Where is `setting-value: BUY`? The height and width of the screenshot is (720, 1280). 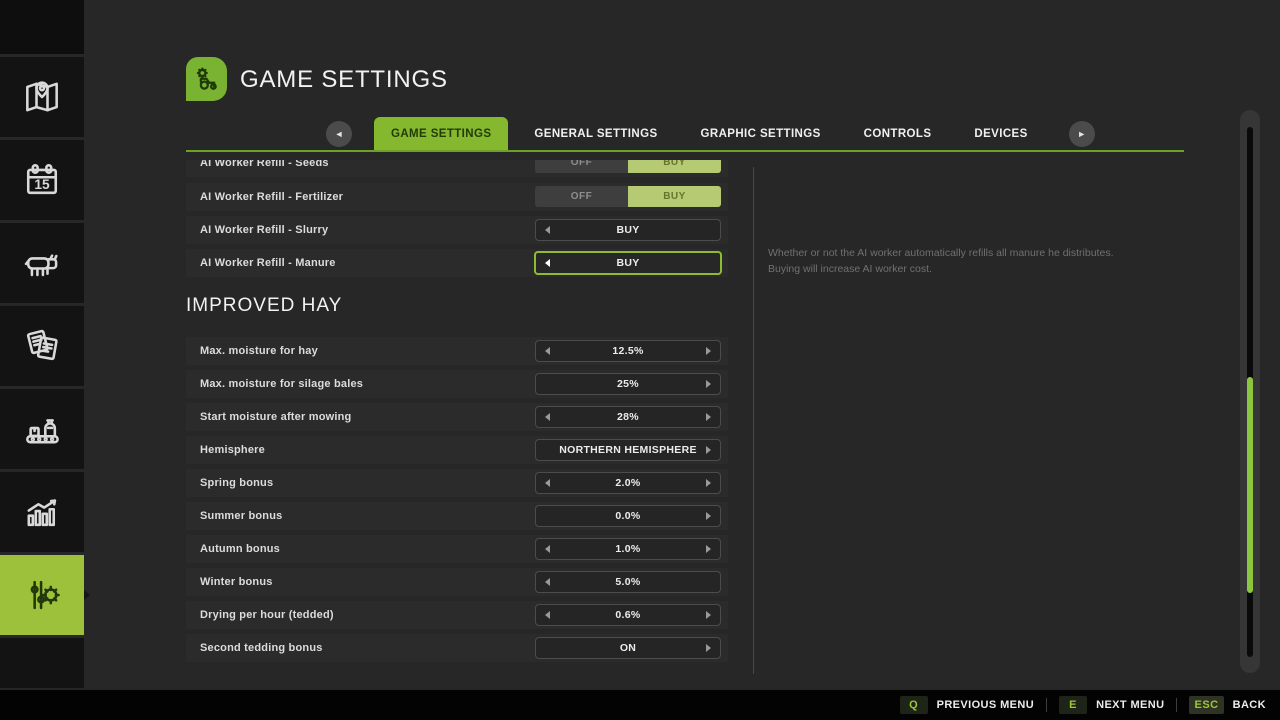 setting-value: BUY is located at coordinates (628, 263).